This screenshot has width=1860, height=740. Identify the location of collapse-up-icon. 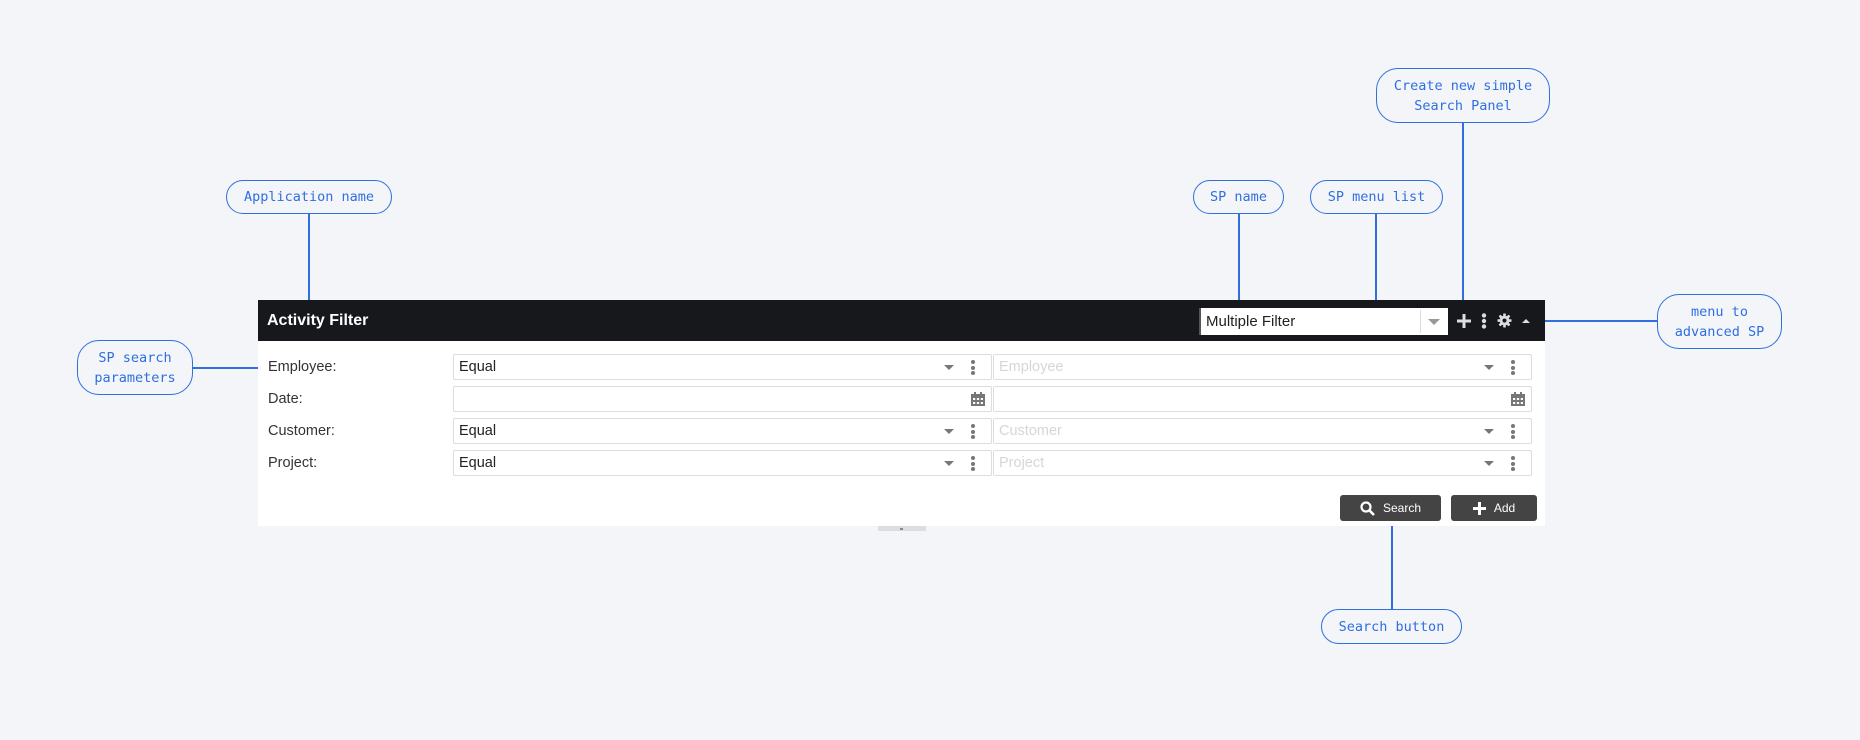
(1526, 320).